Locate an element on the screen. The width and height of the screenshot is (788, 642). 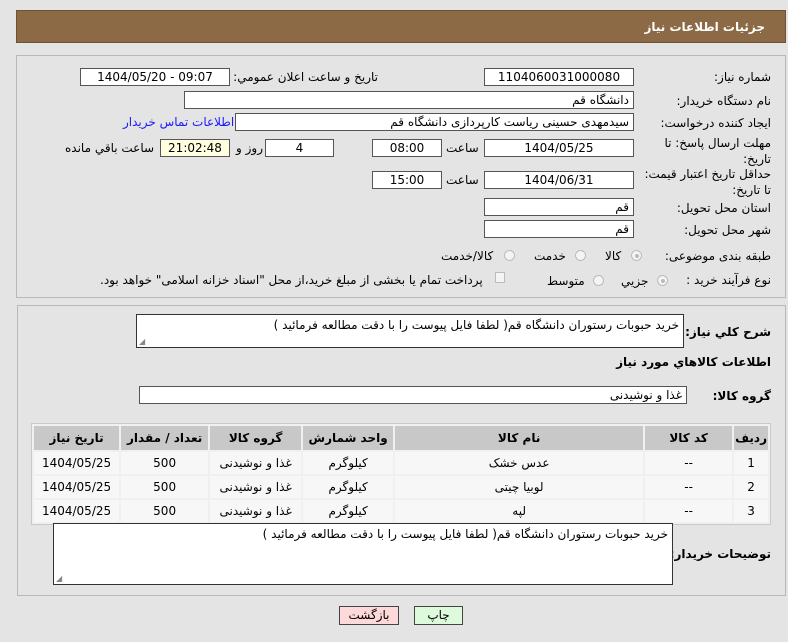
validity-date-field: 1404/06/31 is located at coordinates (559, 180).